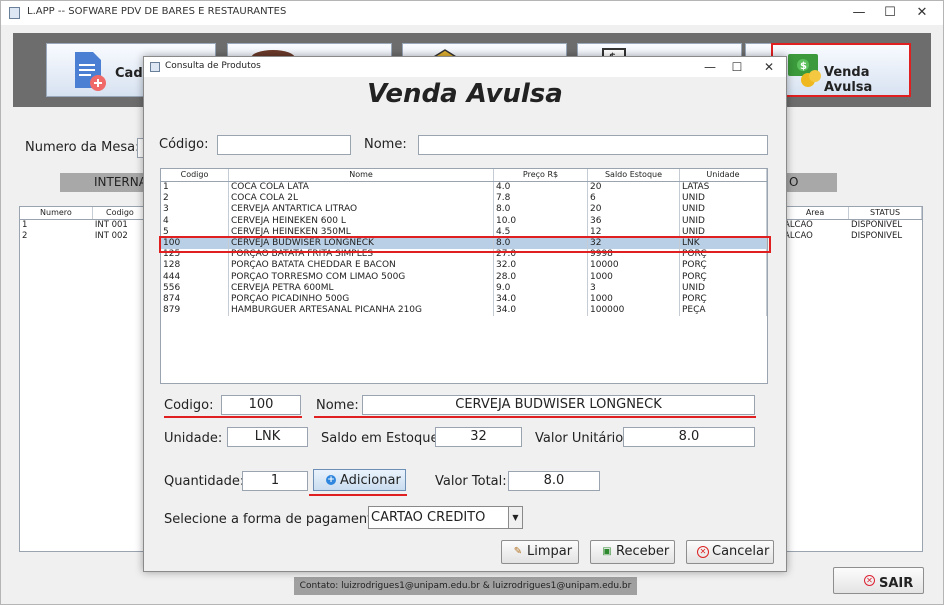  What do you see at coordinates (723, 311) in the screenshot?
I see `unidade-cell: PEÇA` at bounding box center [723, 311].